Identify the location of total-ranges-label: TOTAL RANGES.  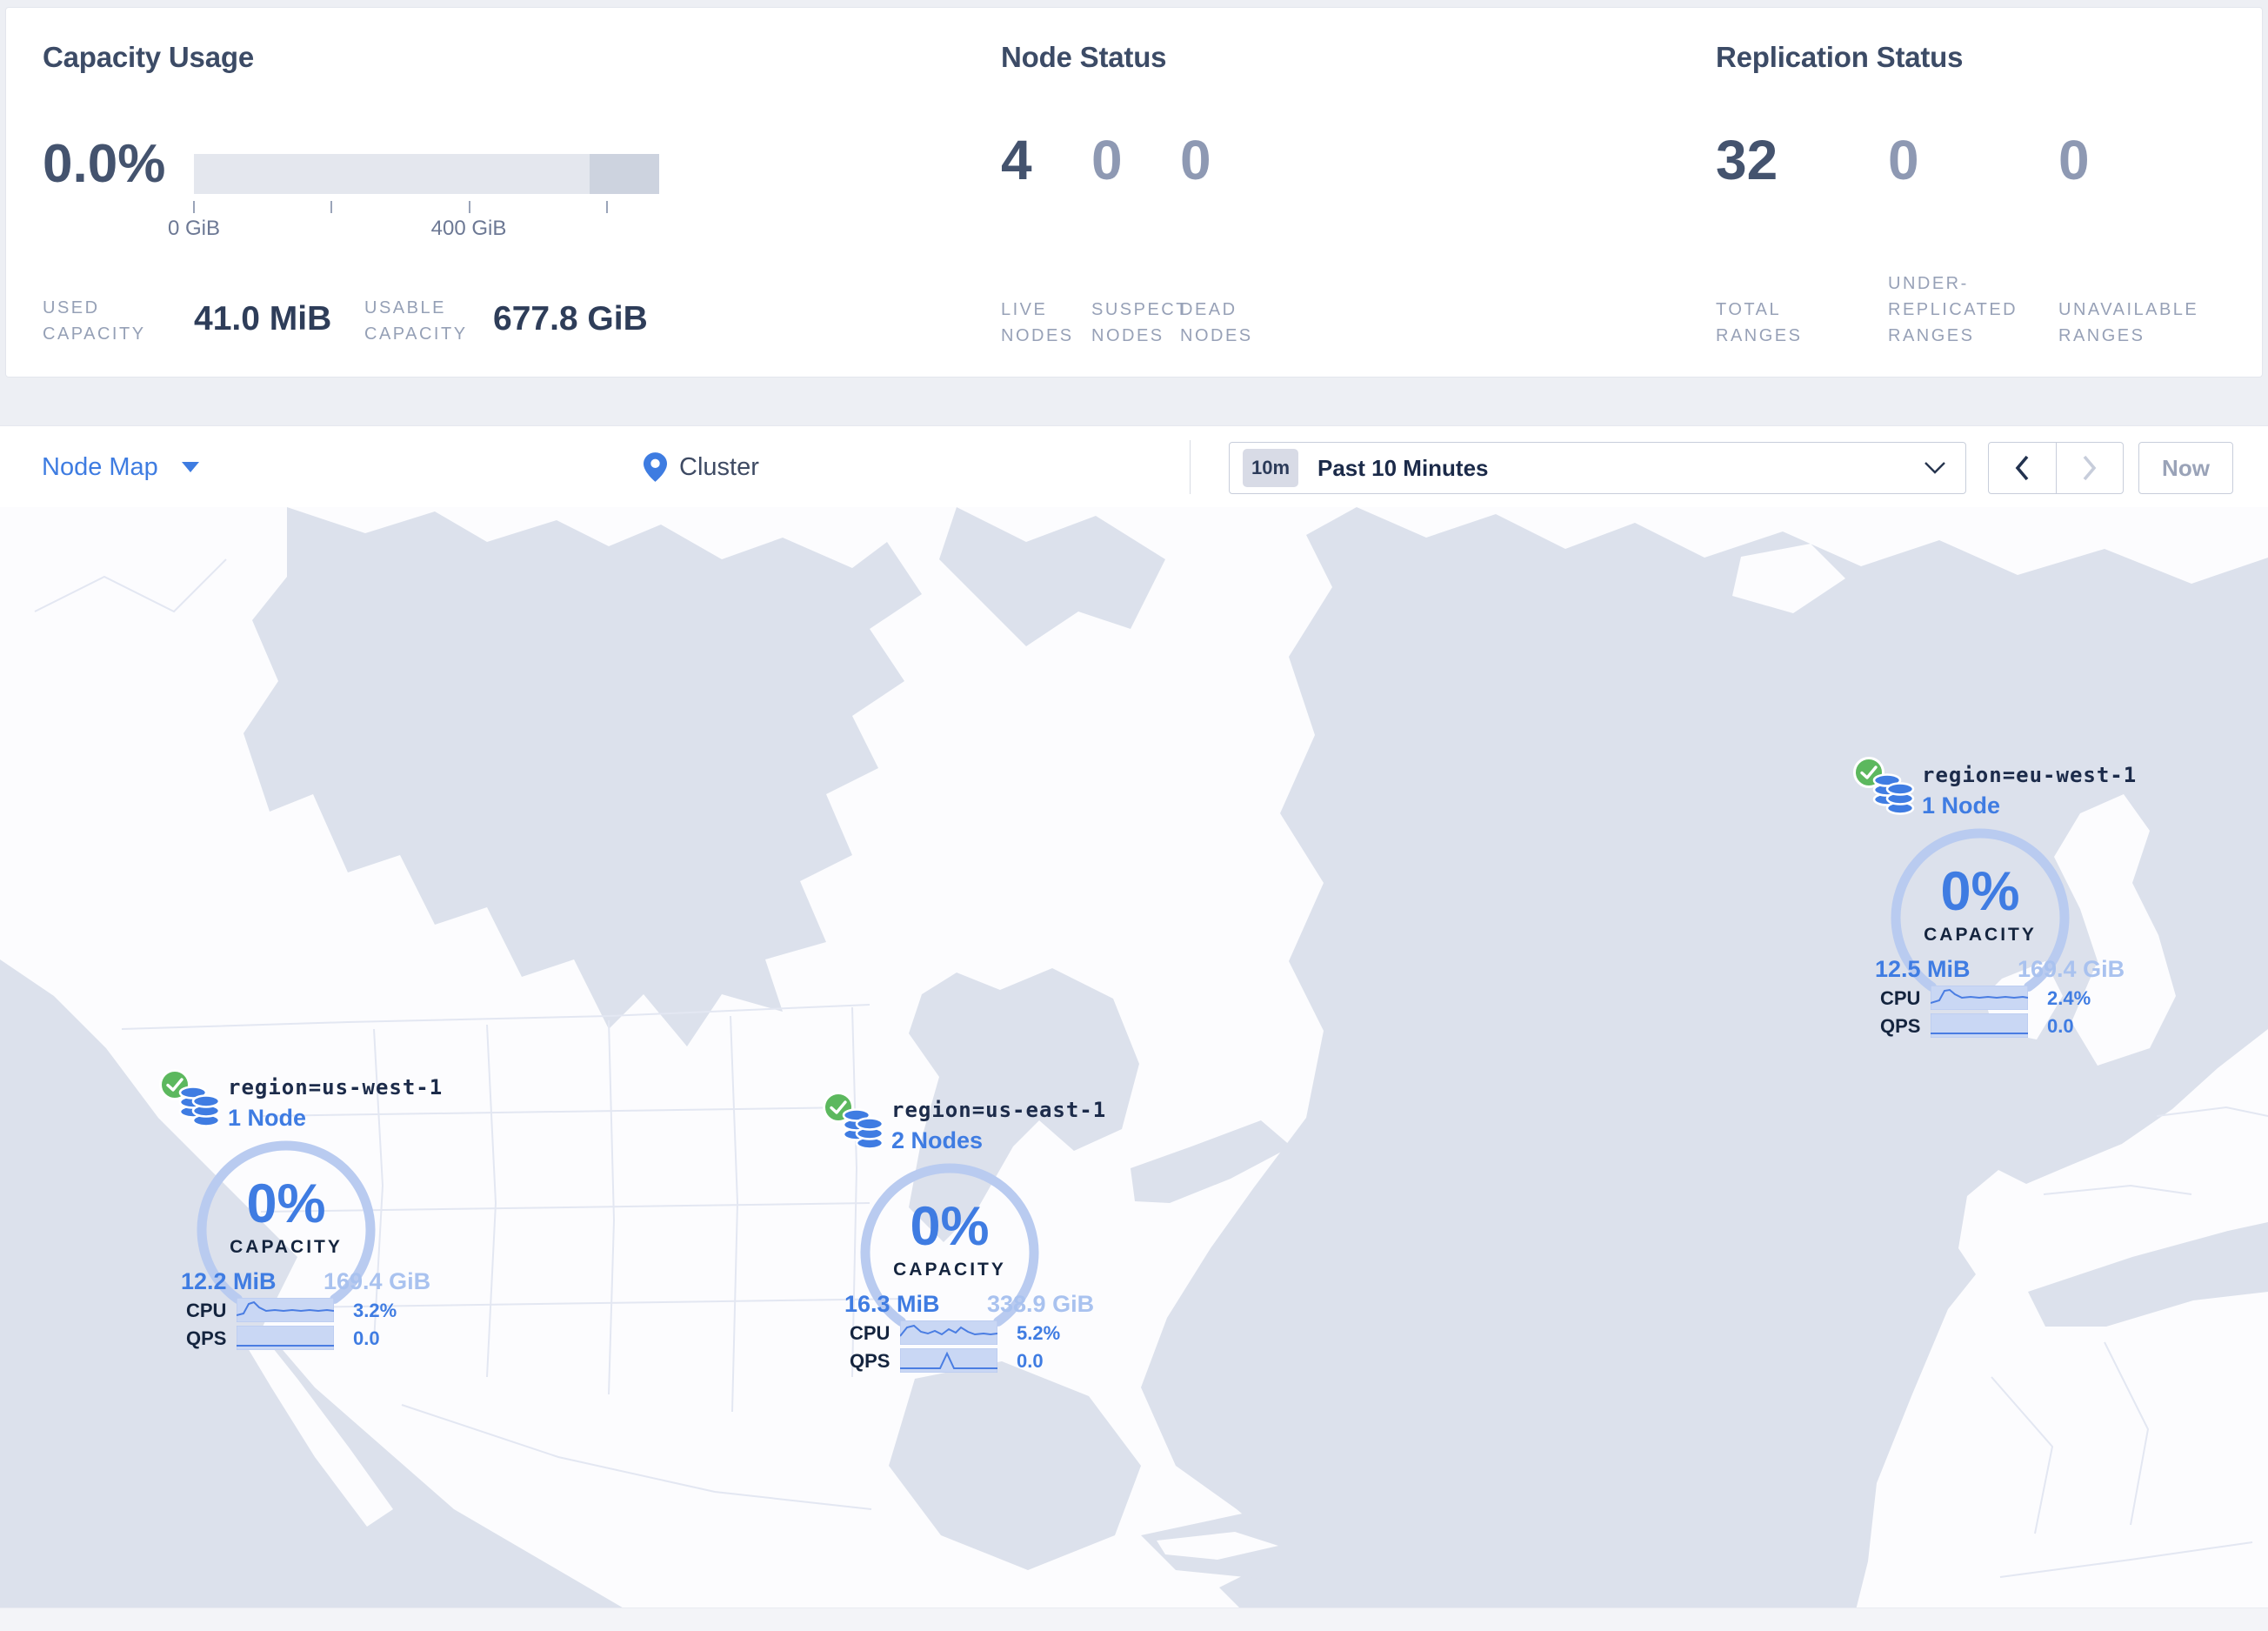
(1759, 322).